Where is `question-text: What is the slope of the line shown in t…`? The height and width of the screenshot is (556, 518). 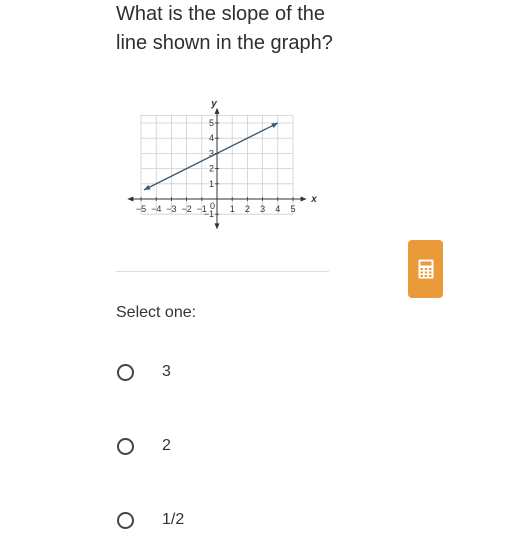
question-text: What is the slope of the line shown in t… is located at coordinates (224, 28).